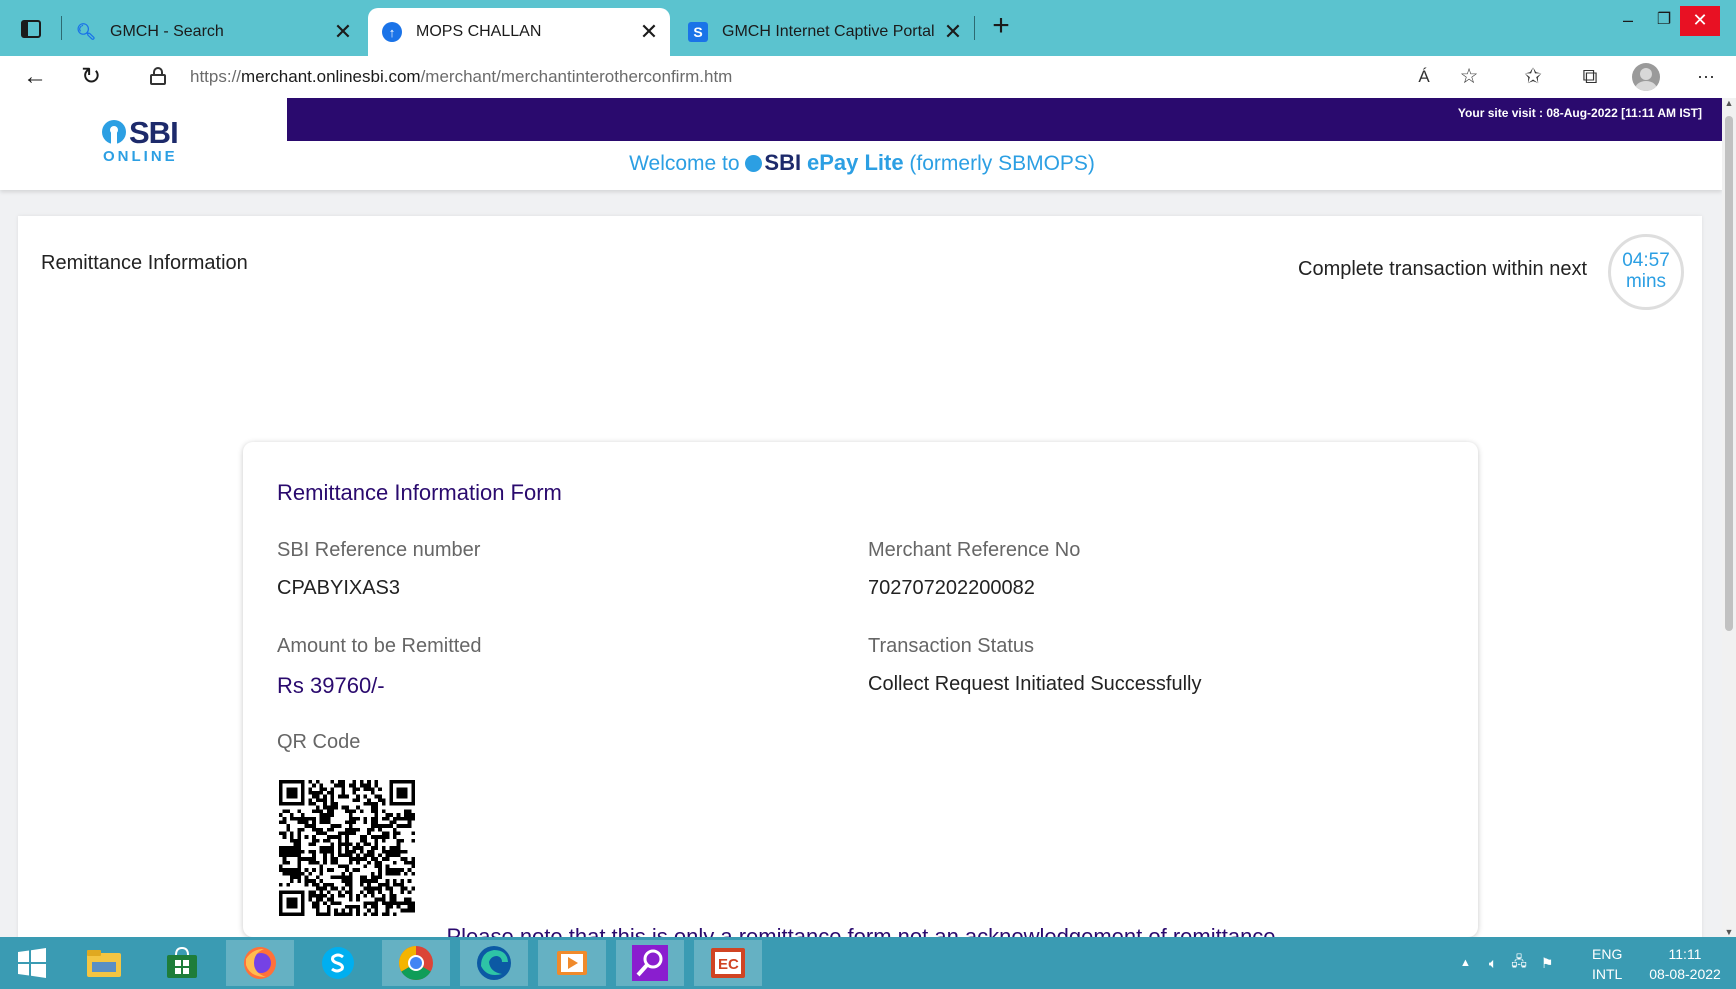 Image resolution: width=1736 pixels, height=989 pixels. I want to click on sbi-ref-value: CPABYIXAS3, so click(339, 588).